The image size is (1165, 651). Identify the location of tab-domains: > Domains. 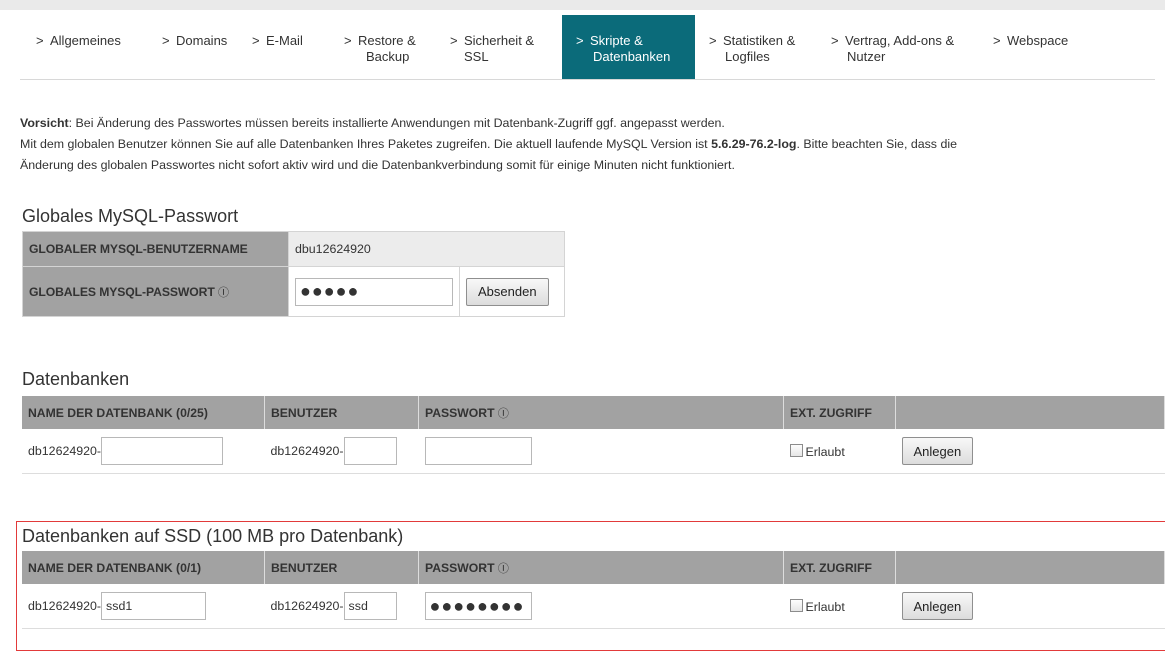
(207, 47).